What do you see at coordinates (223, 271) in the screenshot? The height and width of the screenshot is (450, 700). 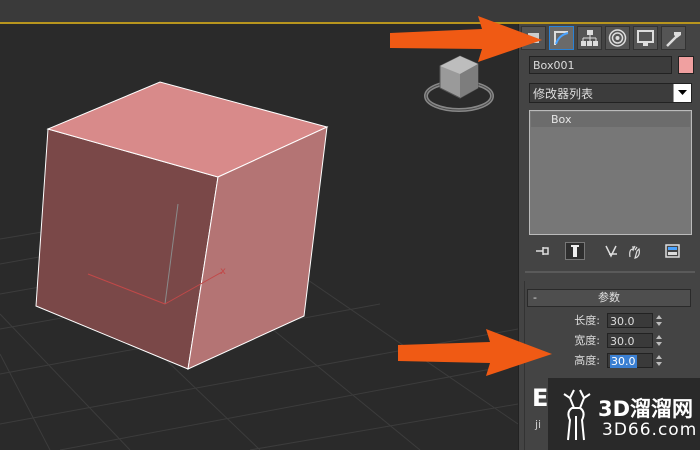 I see `svg-text: x` at bounding box center [223, 271].